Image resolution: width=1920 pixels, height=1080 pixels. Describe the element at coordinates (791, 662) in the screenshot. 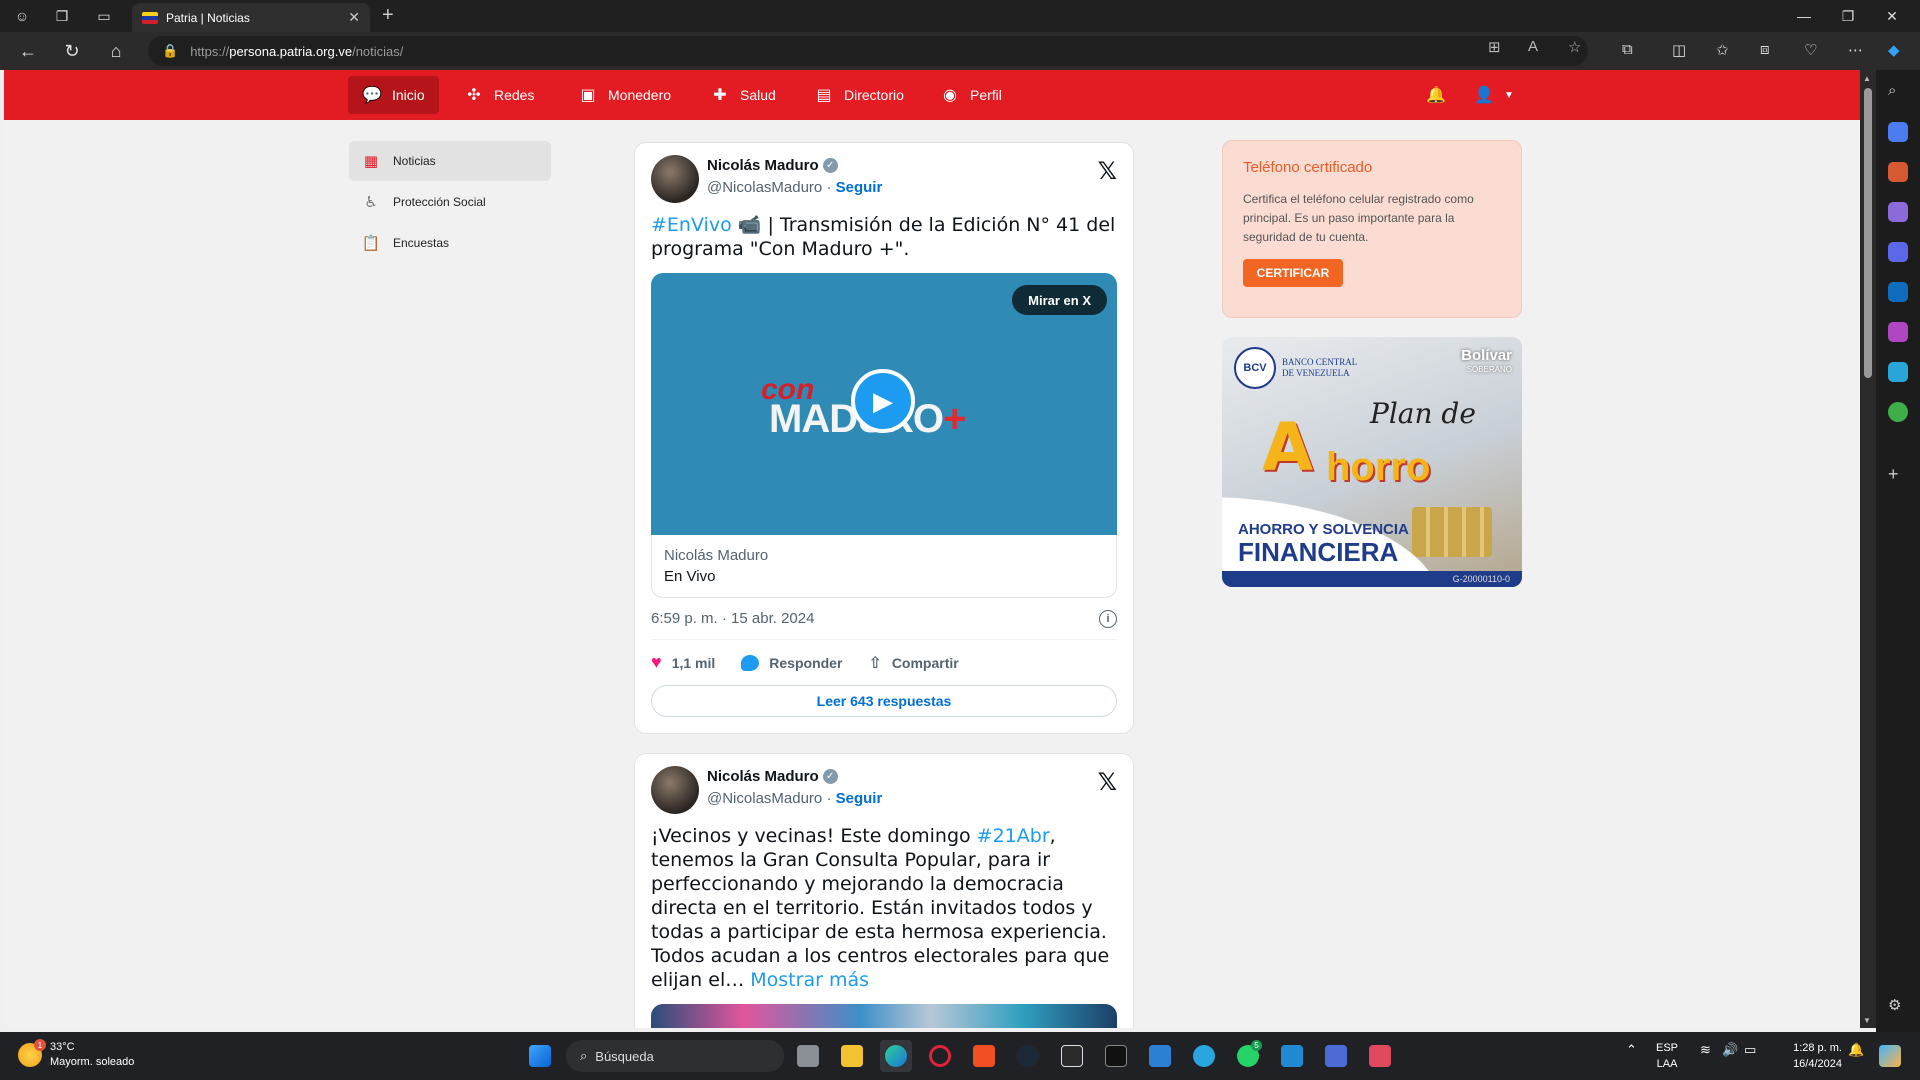

I see `reply-button: Responder` at that location.